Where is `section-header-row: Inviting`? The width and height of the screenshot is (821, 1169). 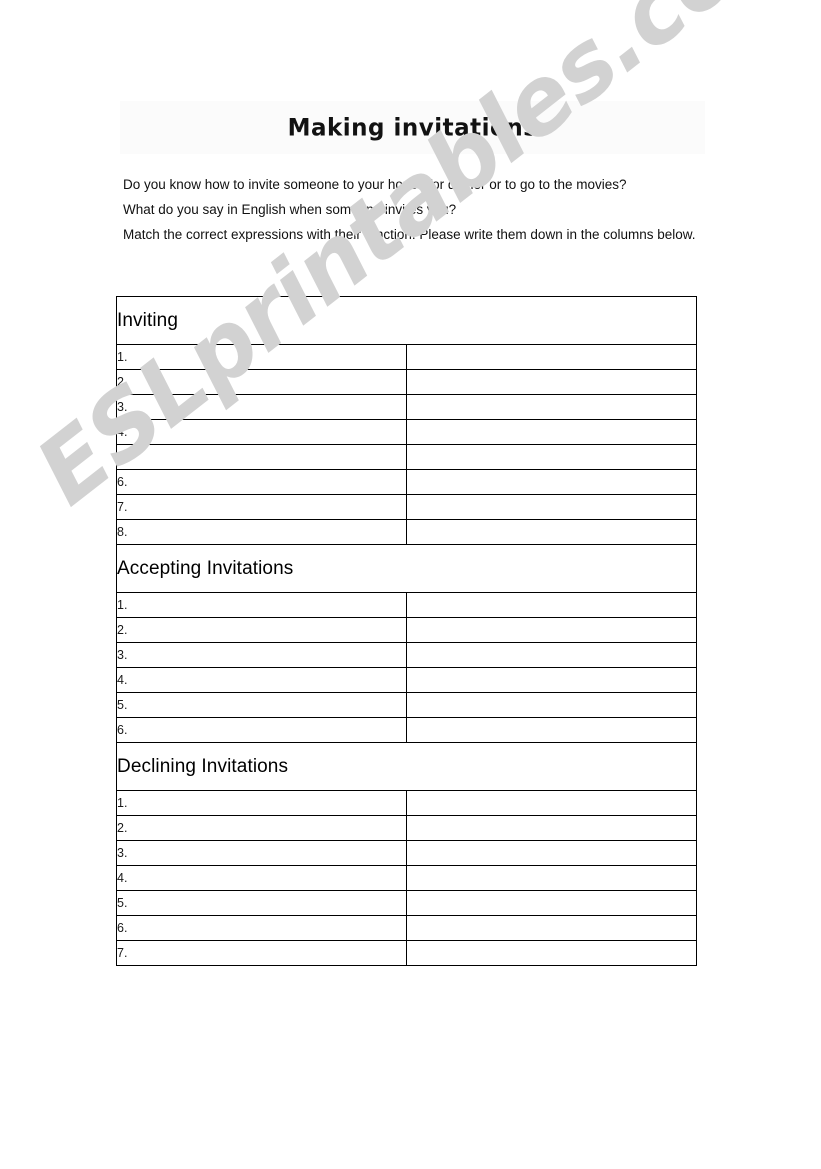
section-header-row: Inviting is located at coordinates (406, 320).